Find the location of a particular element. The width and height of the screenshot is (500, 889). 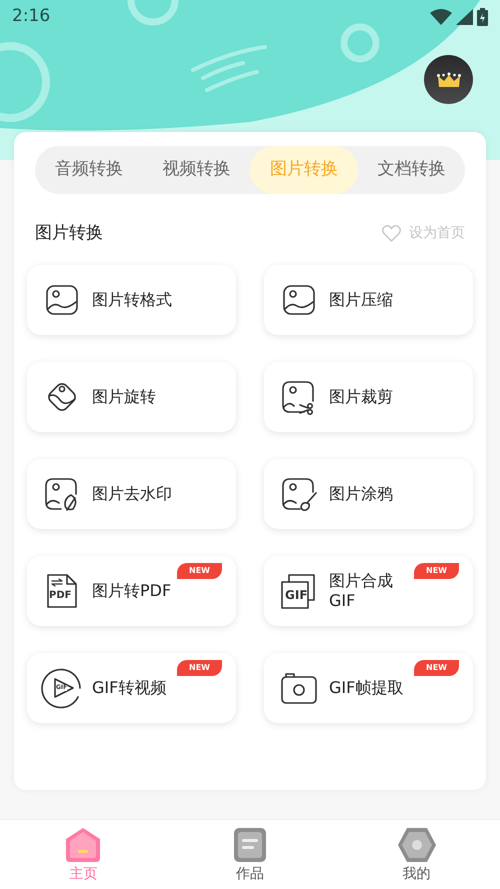

tool-label: GIF转视频 is located at coordinates (129, 688).